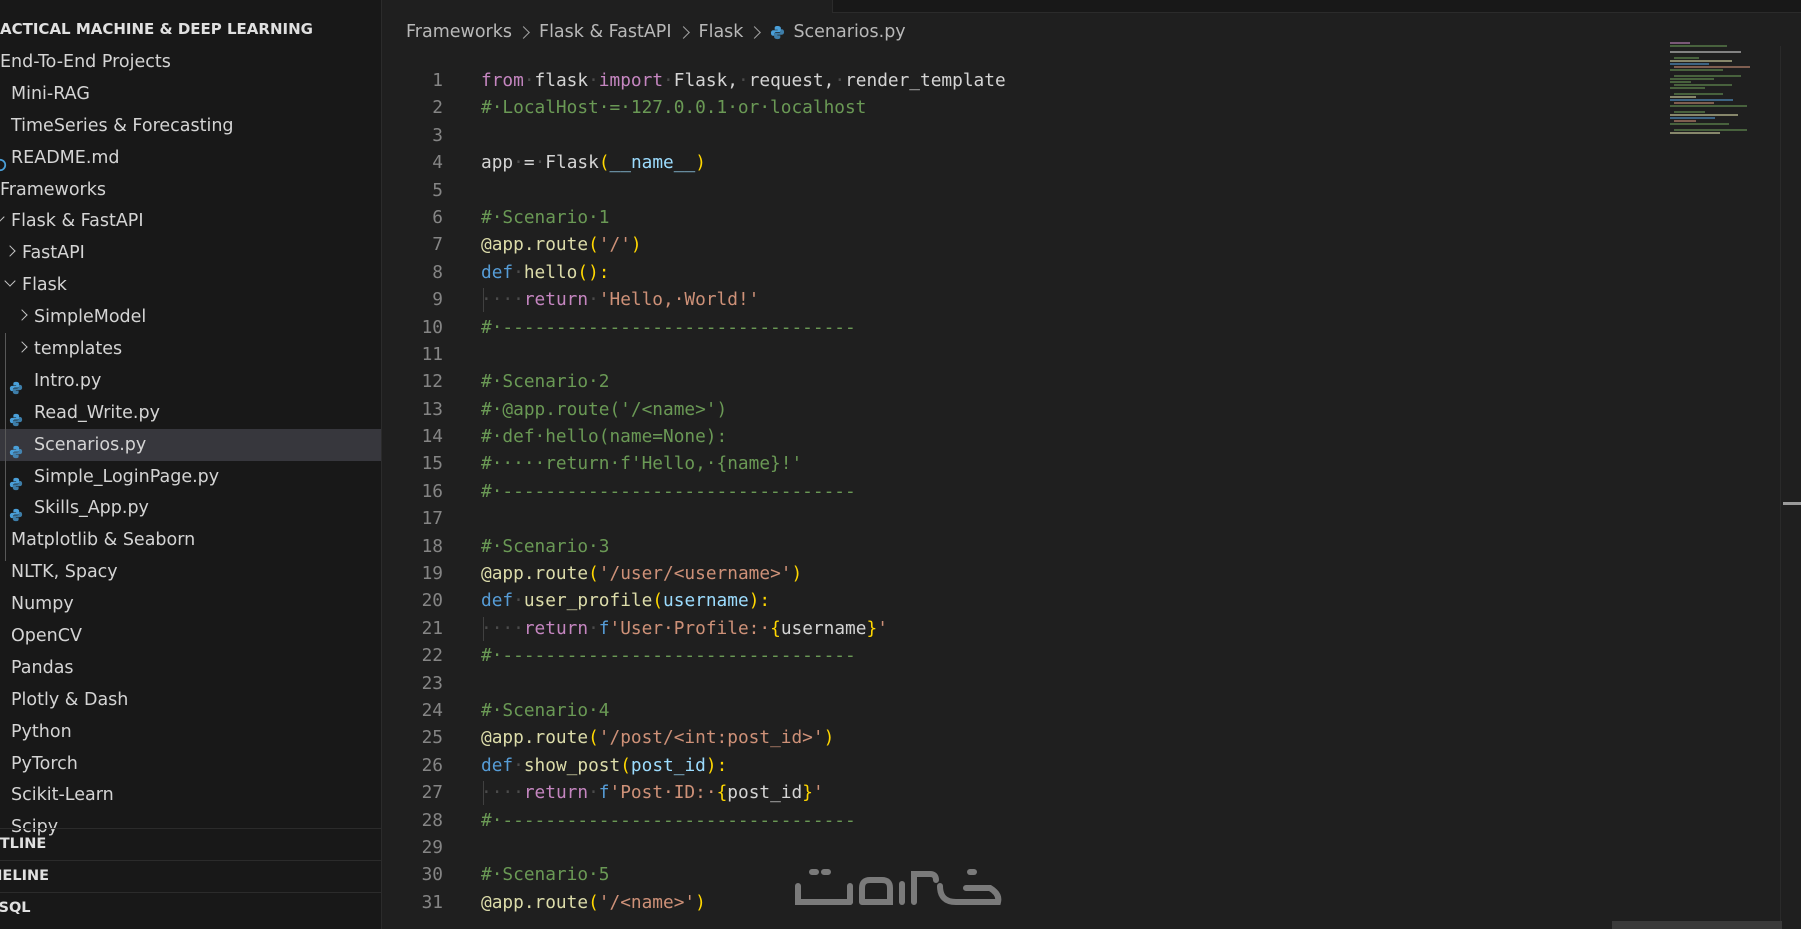 The image size is (1801, 929). What do you see at coordinates (190, 795) in the screenshot?
I see `explorer-item: Scikit-Learn` at bounding box center [190, 795].